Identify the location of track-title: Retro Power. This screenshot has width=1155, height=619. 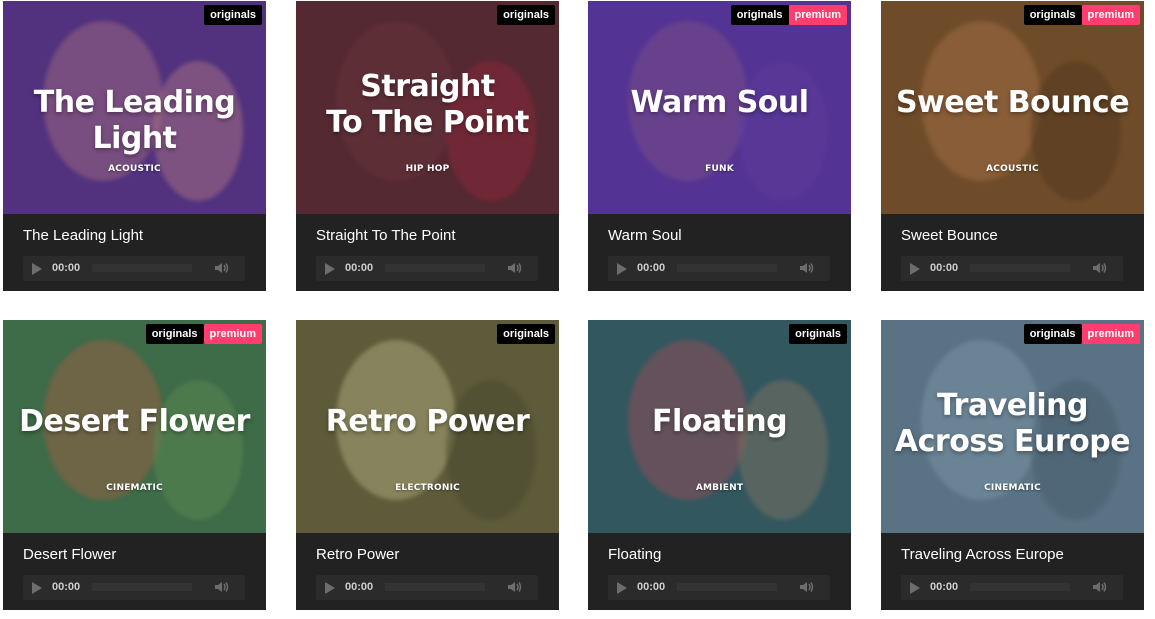
(357, 554).